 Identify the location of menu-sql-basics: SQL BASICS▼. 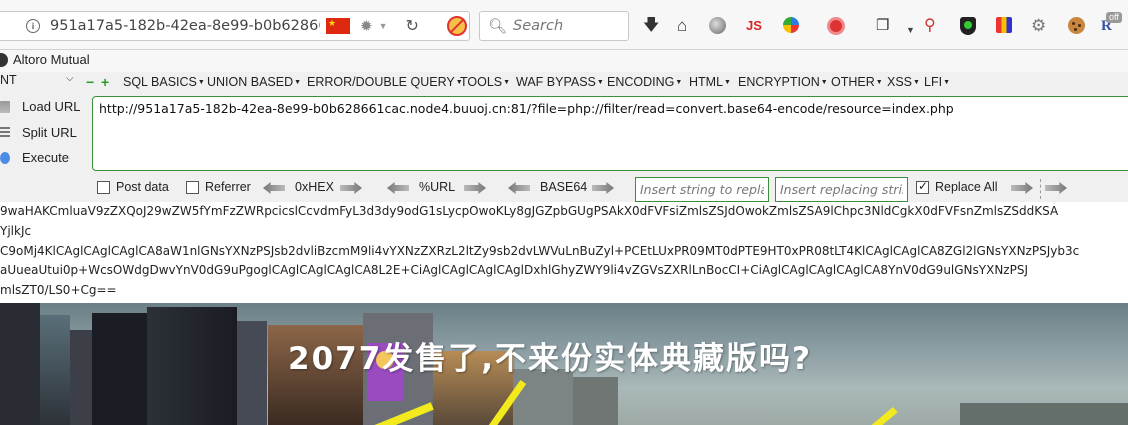
(164, 82).